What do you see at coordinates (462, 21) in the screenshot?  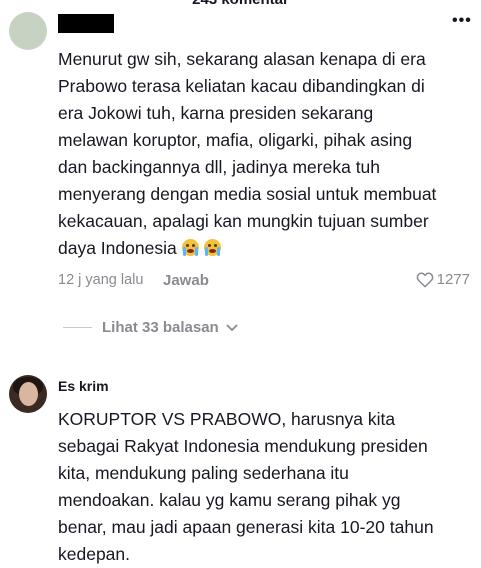 I see `more-options-icon: •••` at bounding box center [462, 21].